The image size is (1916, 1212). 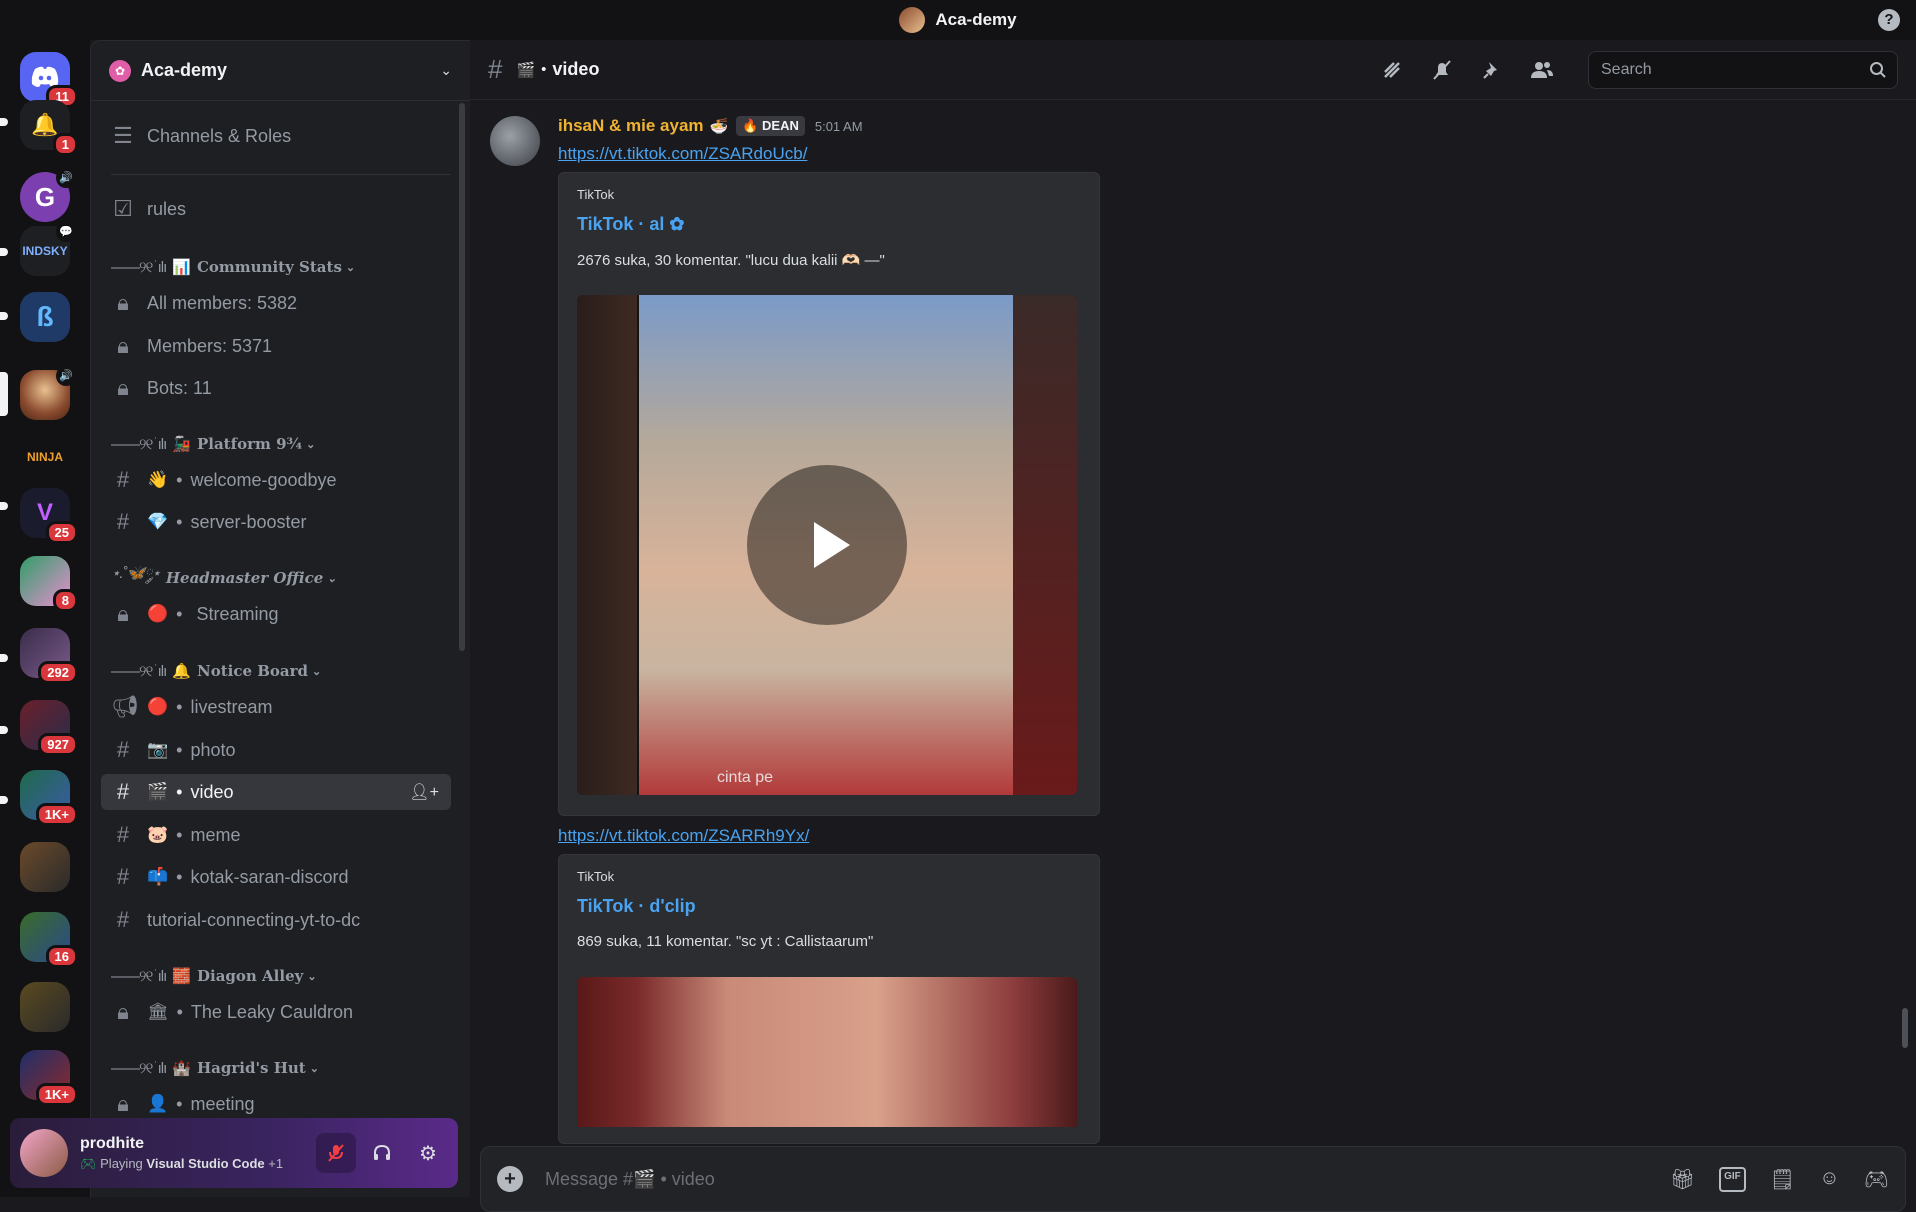 What do you see at coordinates (280, 71) in the screenshot?
I see `guild-header: ✿ Aca-demy ⌄` at bounding box center [280, 71].